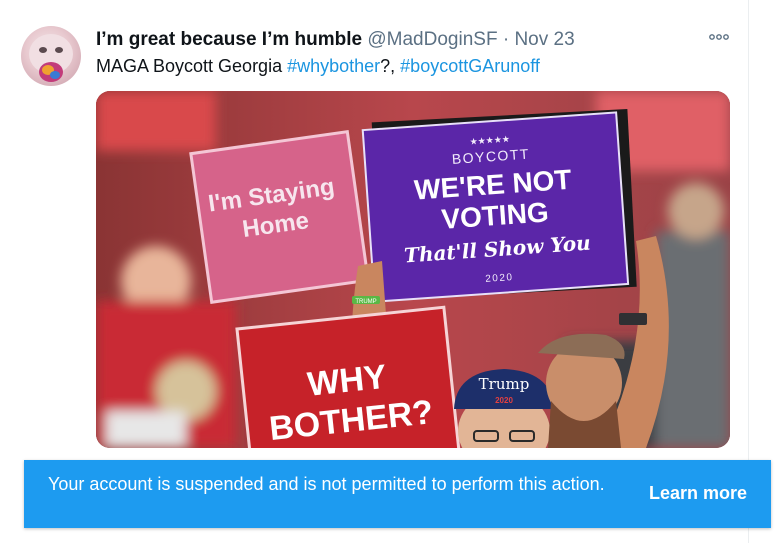 This screenshot has height=543, width=777. What do you see at coordinates (333, 66) in the screenshot?
I see `hashtag-whybother: #whybother` at bounding box center [333, 66].